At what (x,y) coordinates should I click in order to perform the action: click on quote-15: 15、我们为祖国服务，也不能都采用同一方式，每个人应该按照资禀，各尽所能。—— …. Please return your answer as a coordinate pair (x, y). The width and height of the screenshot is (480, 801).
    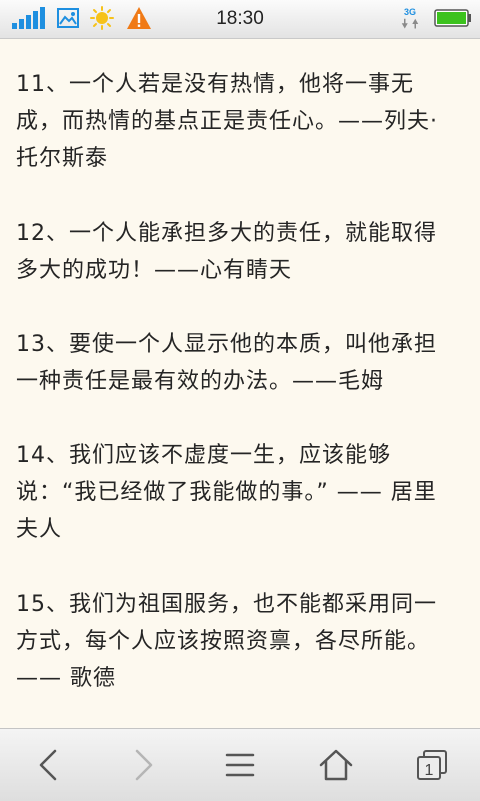
    Looking at the image, I should click on (226, 641).